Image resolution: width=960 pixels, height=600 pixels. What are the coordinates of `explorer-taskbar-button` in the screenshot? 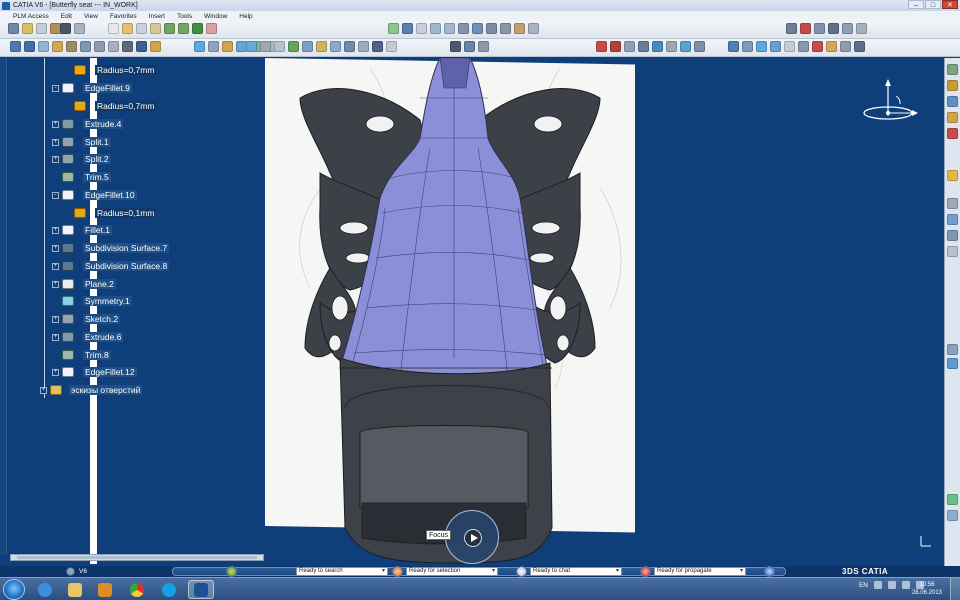 It's located at (75, 589).